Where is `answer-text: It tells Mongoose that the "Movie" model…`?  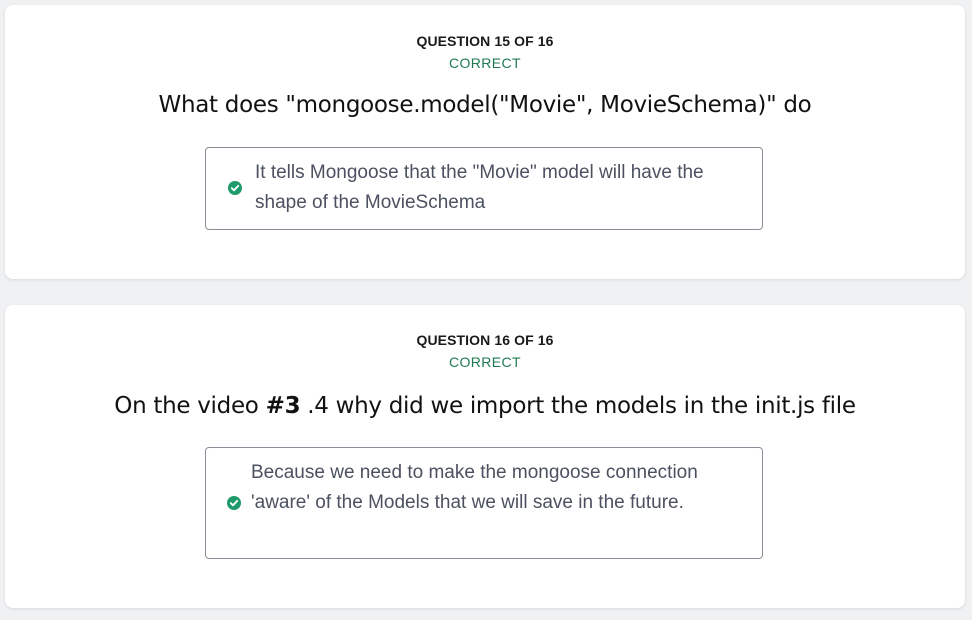
answer-text: It tells Mongoose that the "Movie" model… is located at coordinates (479, 187).